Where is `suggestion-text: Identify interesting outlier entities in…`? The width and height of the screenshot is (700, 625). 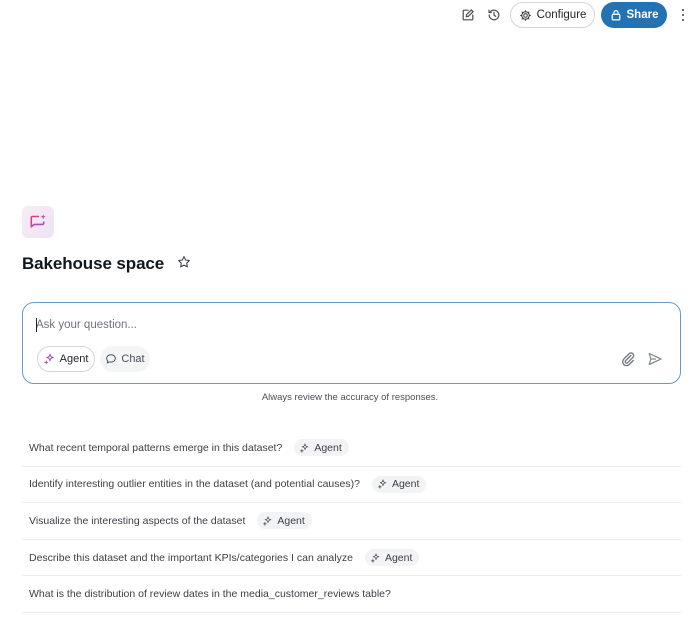 suggestion-text: Identify interesting outlier entities in… is located at coordinates (194, 484).